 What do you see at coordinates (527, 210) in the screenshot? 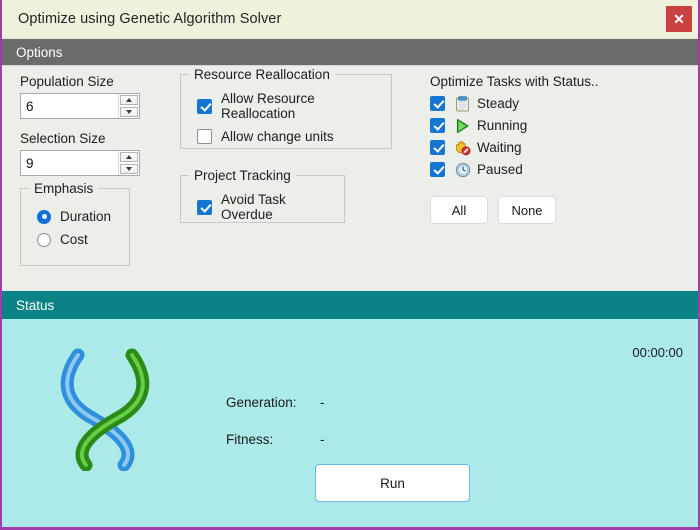
I see `select-none-button: None` at bounding box center [527, 210].